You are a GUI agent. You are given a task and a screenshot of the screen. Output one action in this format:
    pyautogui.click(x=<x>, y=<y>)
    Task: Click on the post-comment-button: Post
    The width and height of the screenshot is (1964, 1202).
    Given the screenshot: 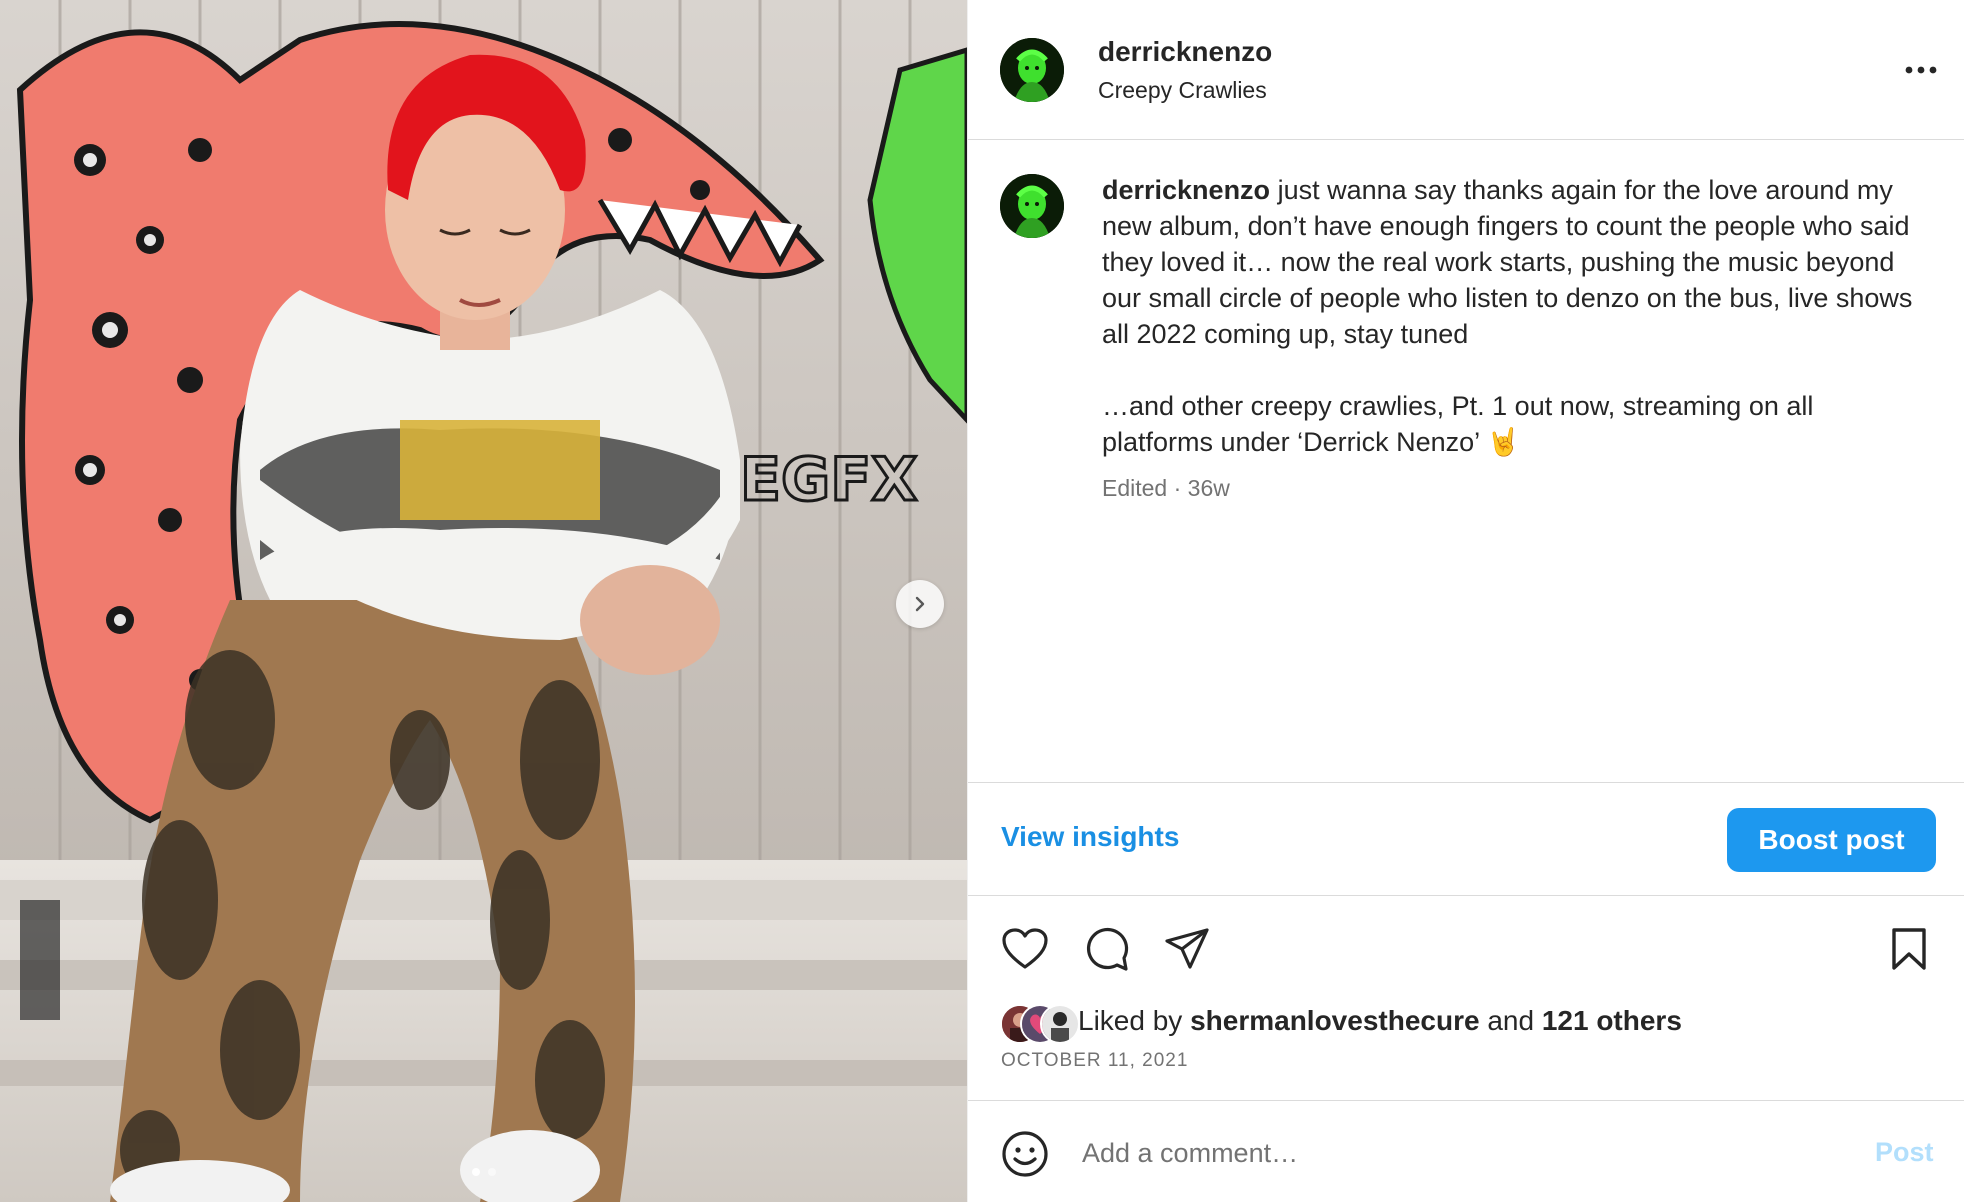 What is the action you would take?
    pyautogui.click(x=1904, y=1152)
    